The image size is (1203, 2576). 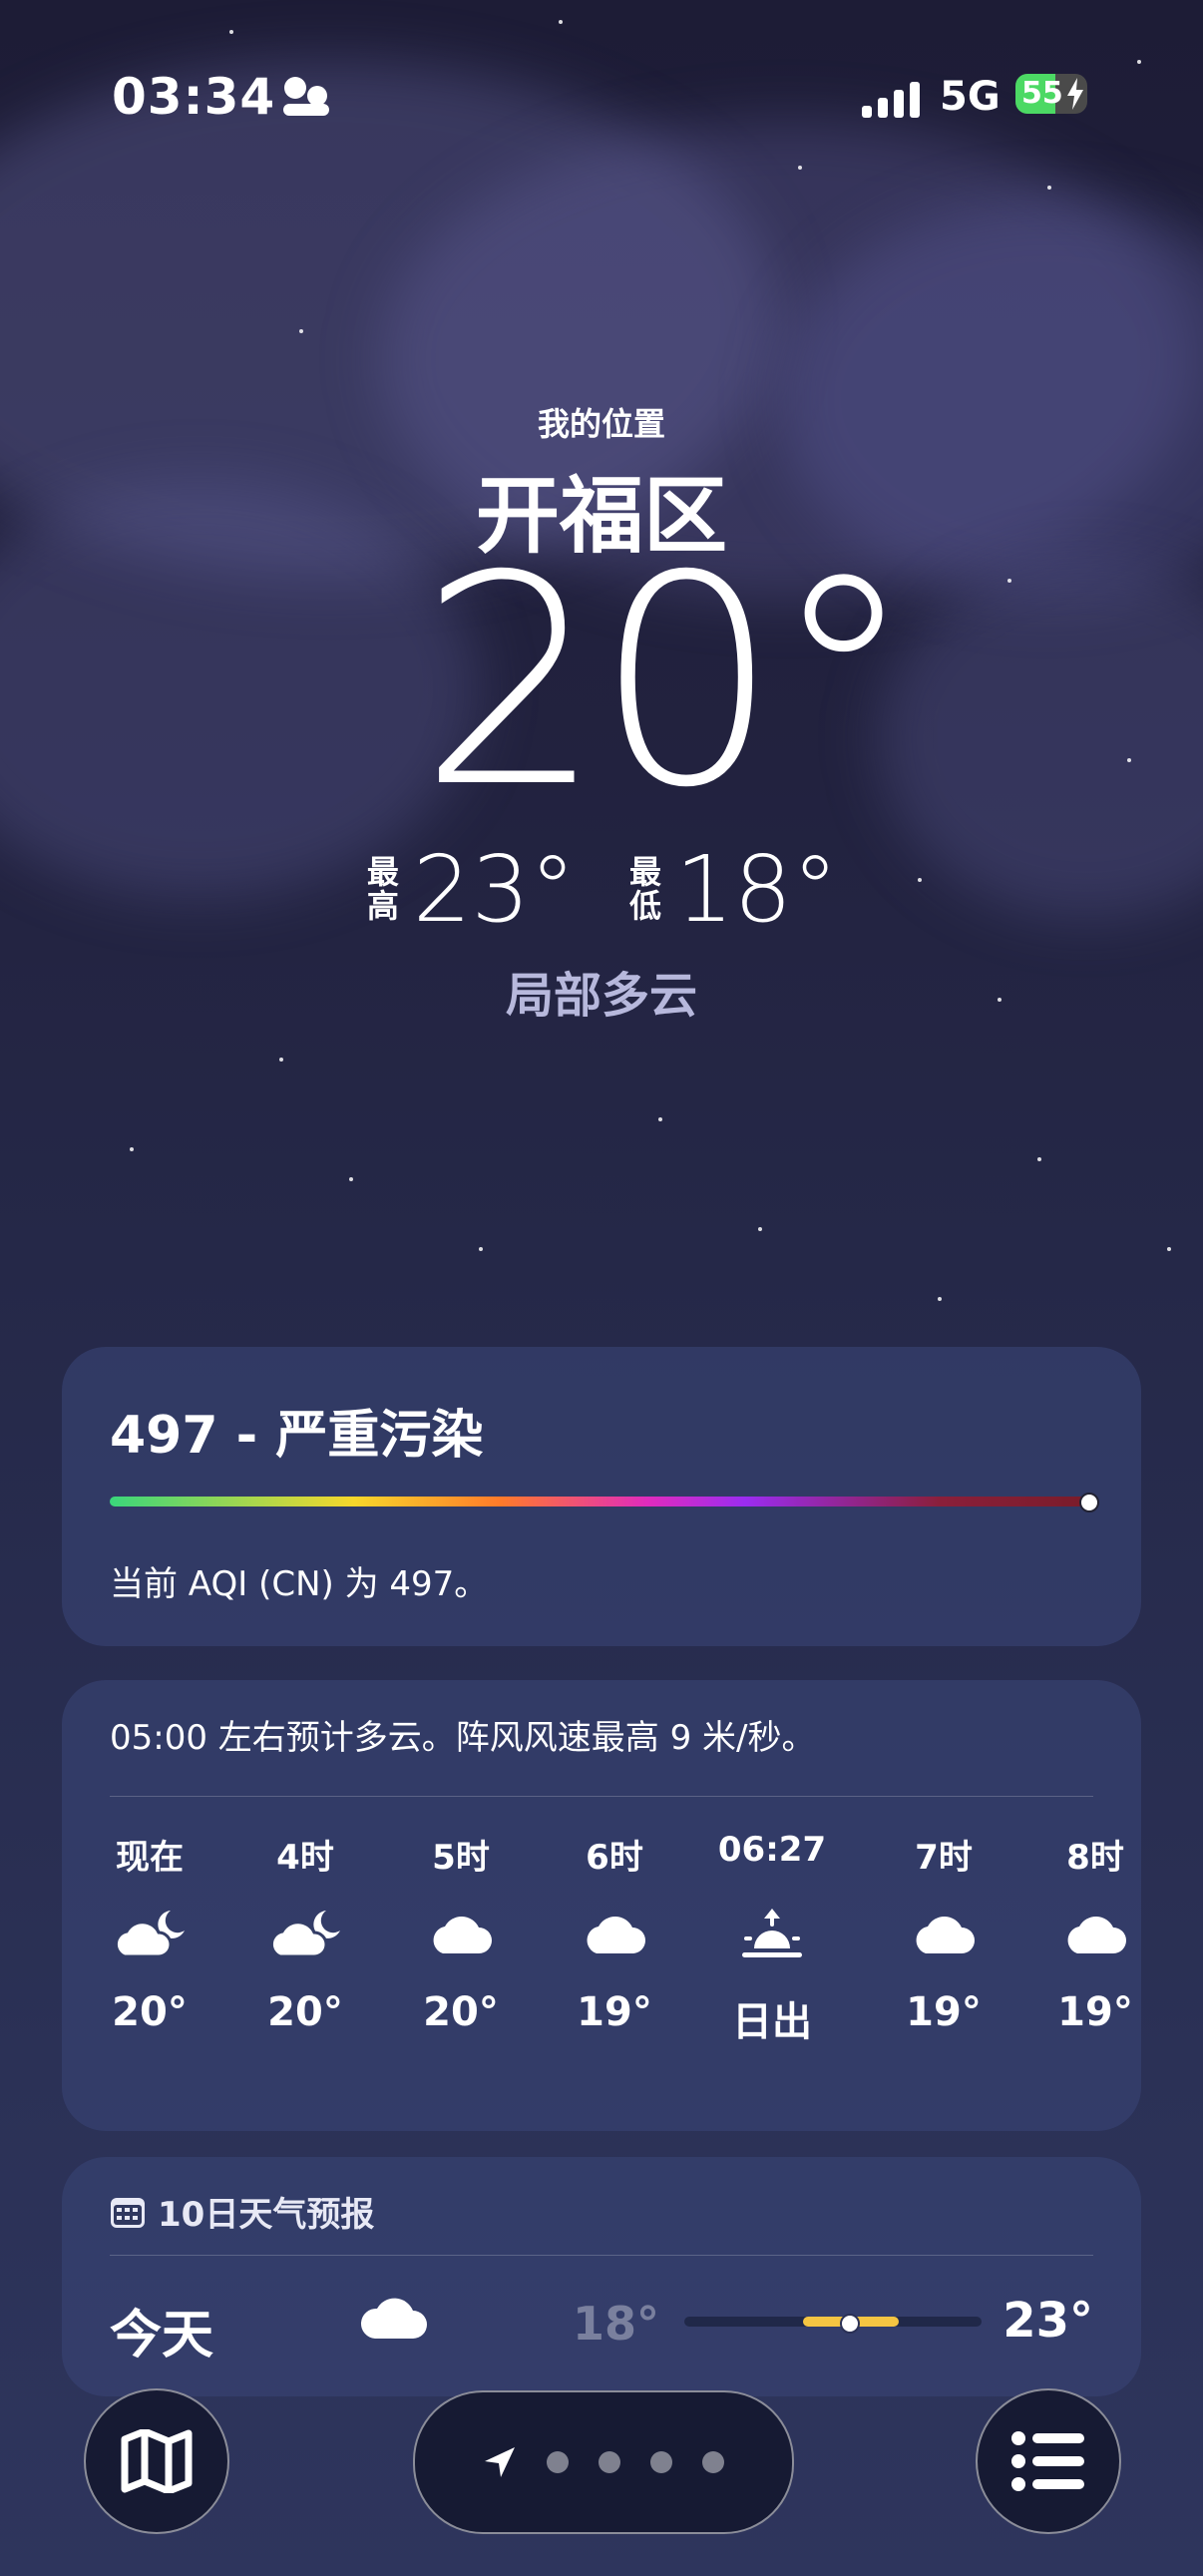 I want to click on high-label: 最高, so click(x=382, y=888).